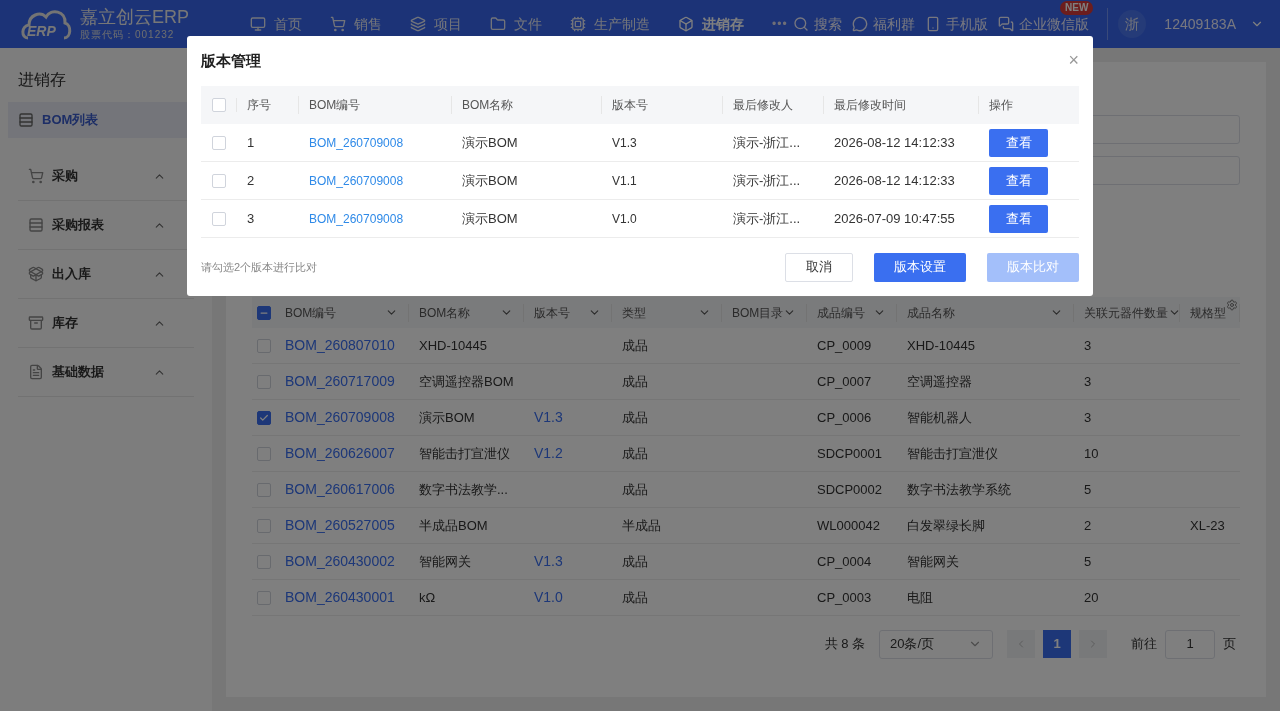 The width and height of the screenshot is (1280, 711). What do you see at coordinates (1208, 312) in the screenshot?
I see `column-header: 规格型` at bounding box center [1208, 312].